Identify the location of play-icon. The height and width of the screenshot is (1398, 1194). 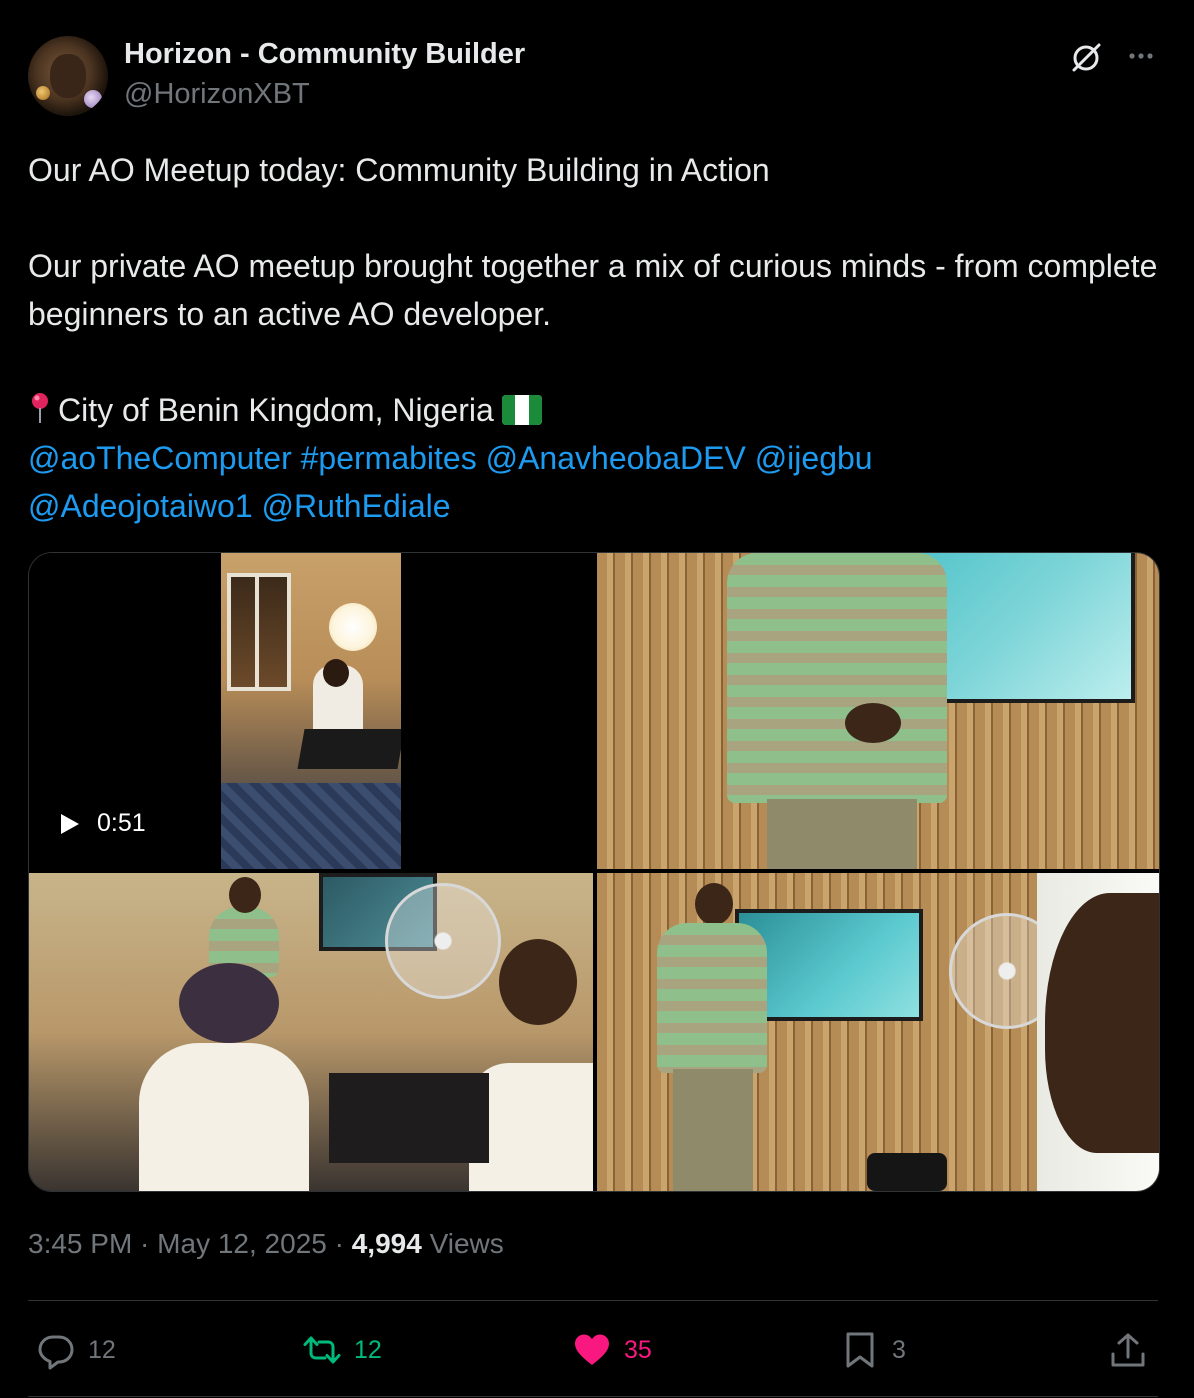
(70, 823).